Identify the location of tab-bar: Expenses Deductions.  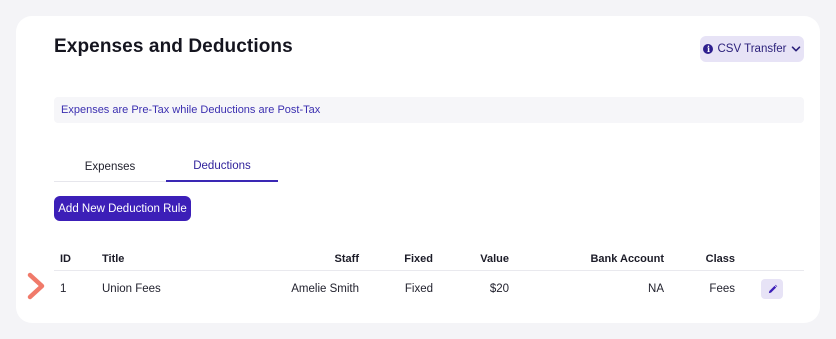
(429, 167).